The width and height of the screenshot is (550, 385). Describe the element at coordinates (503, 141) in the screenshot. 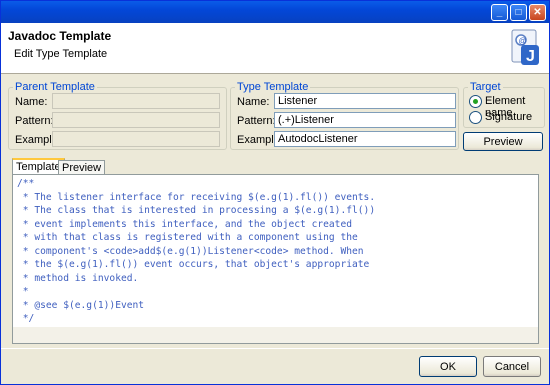

I see `preview-button: Preview` at that location.